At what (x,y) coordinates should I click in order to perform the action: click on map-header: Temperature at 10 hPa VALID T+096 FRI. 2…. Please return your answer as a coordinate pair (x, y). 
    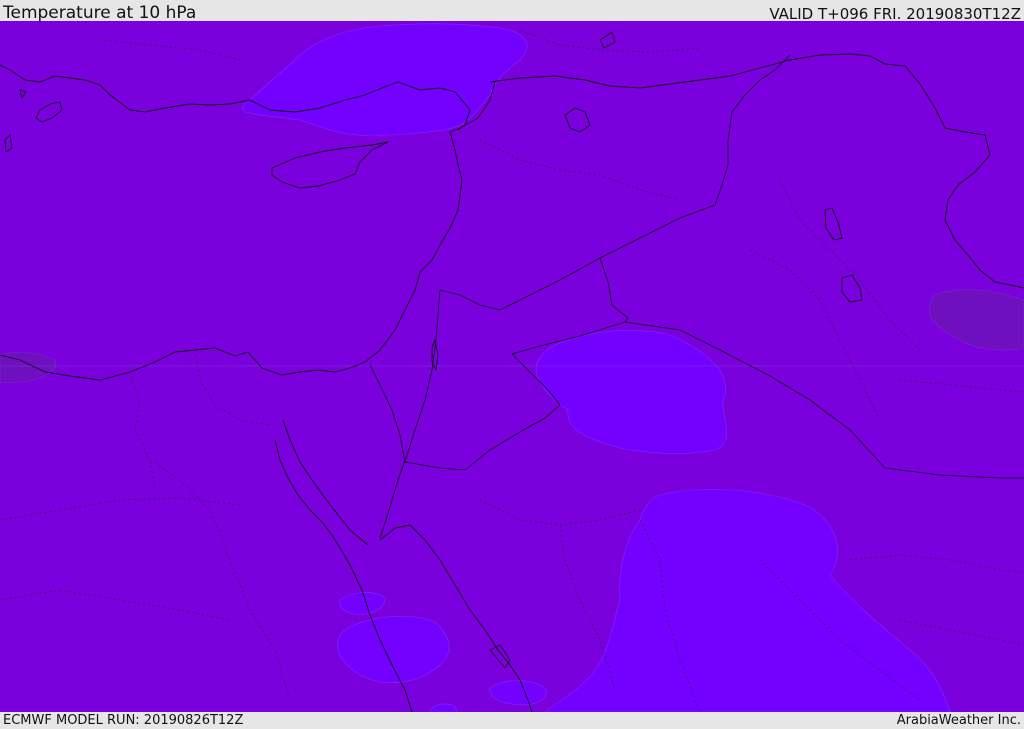
    Looking at the image, I should click on (512, 11).